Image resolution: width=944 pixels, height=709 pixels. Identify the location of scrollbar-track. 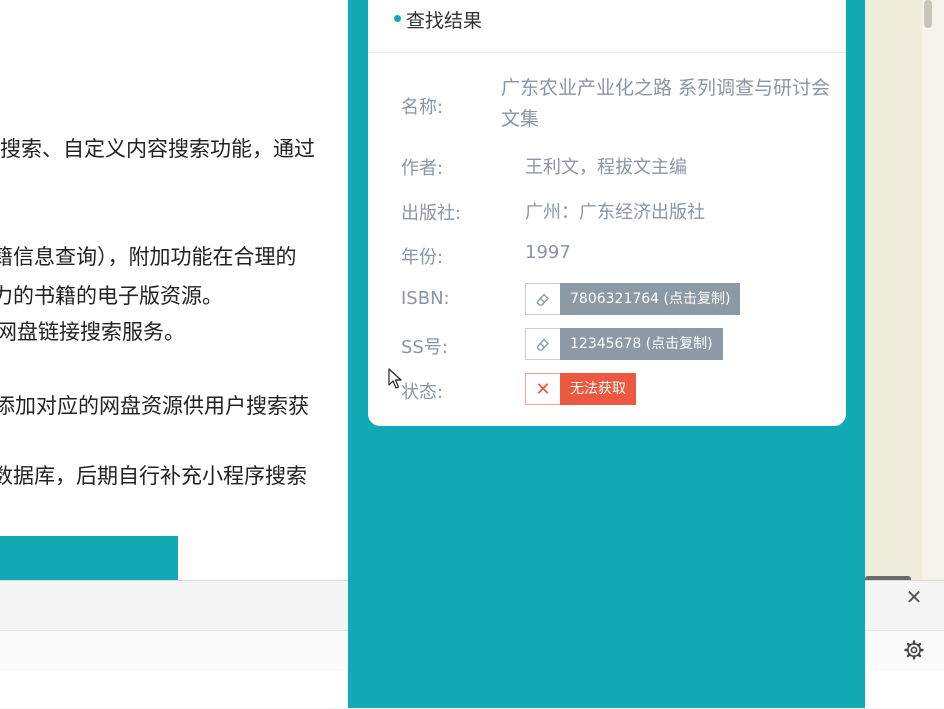
(933, 290).